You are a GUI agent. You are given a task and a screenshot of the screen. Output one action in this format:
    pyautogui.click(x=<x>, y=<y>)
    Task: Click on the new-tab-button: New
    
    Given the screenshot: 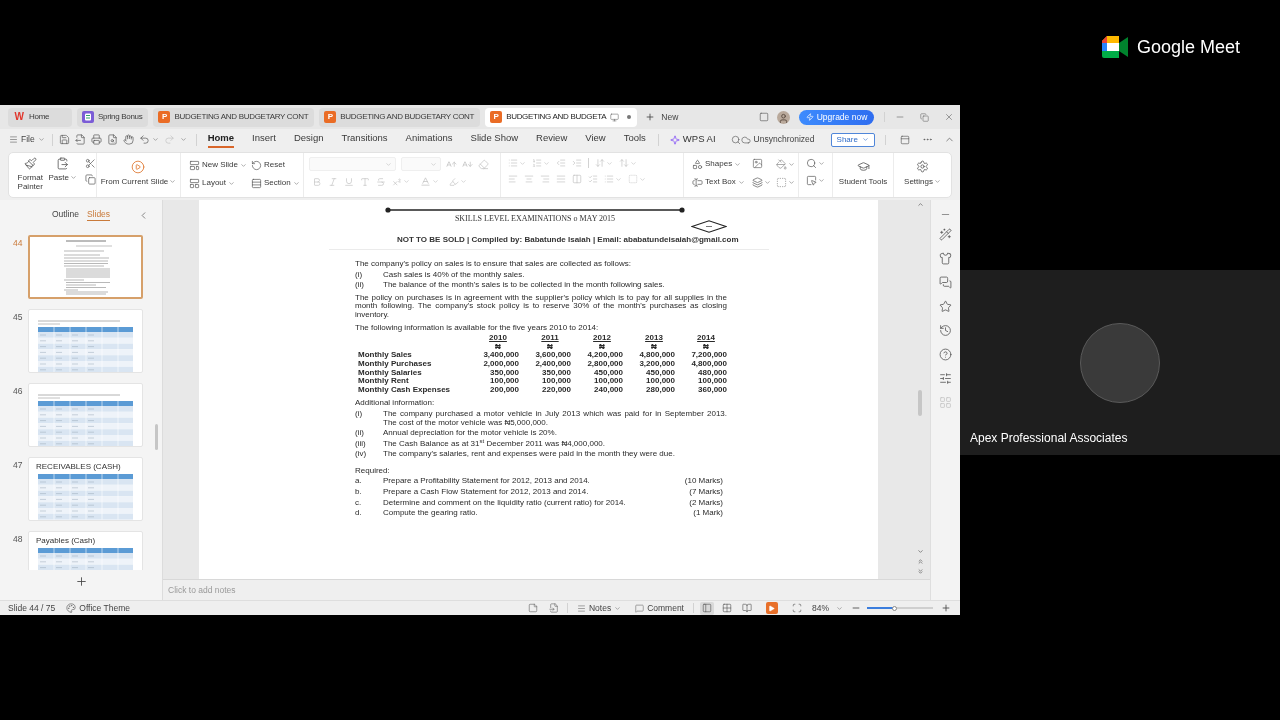 What is the action you would take?
    pyautogui.click(x=662, y=117)
    